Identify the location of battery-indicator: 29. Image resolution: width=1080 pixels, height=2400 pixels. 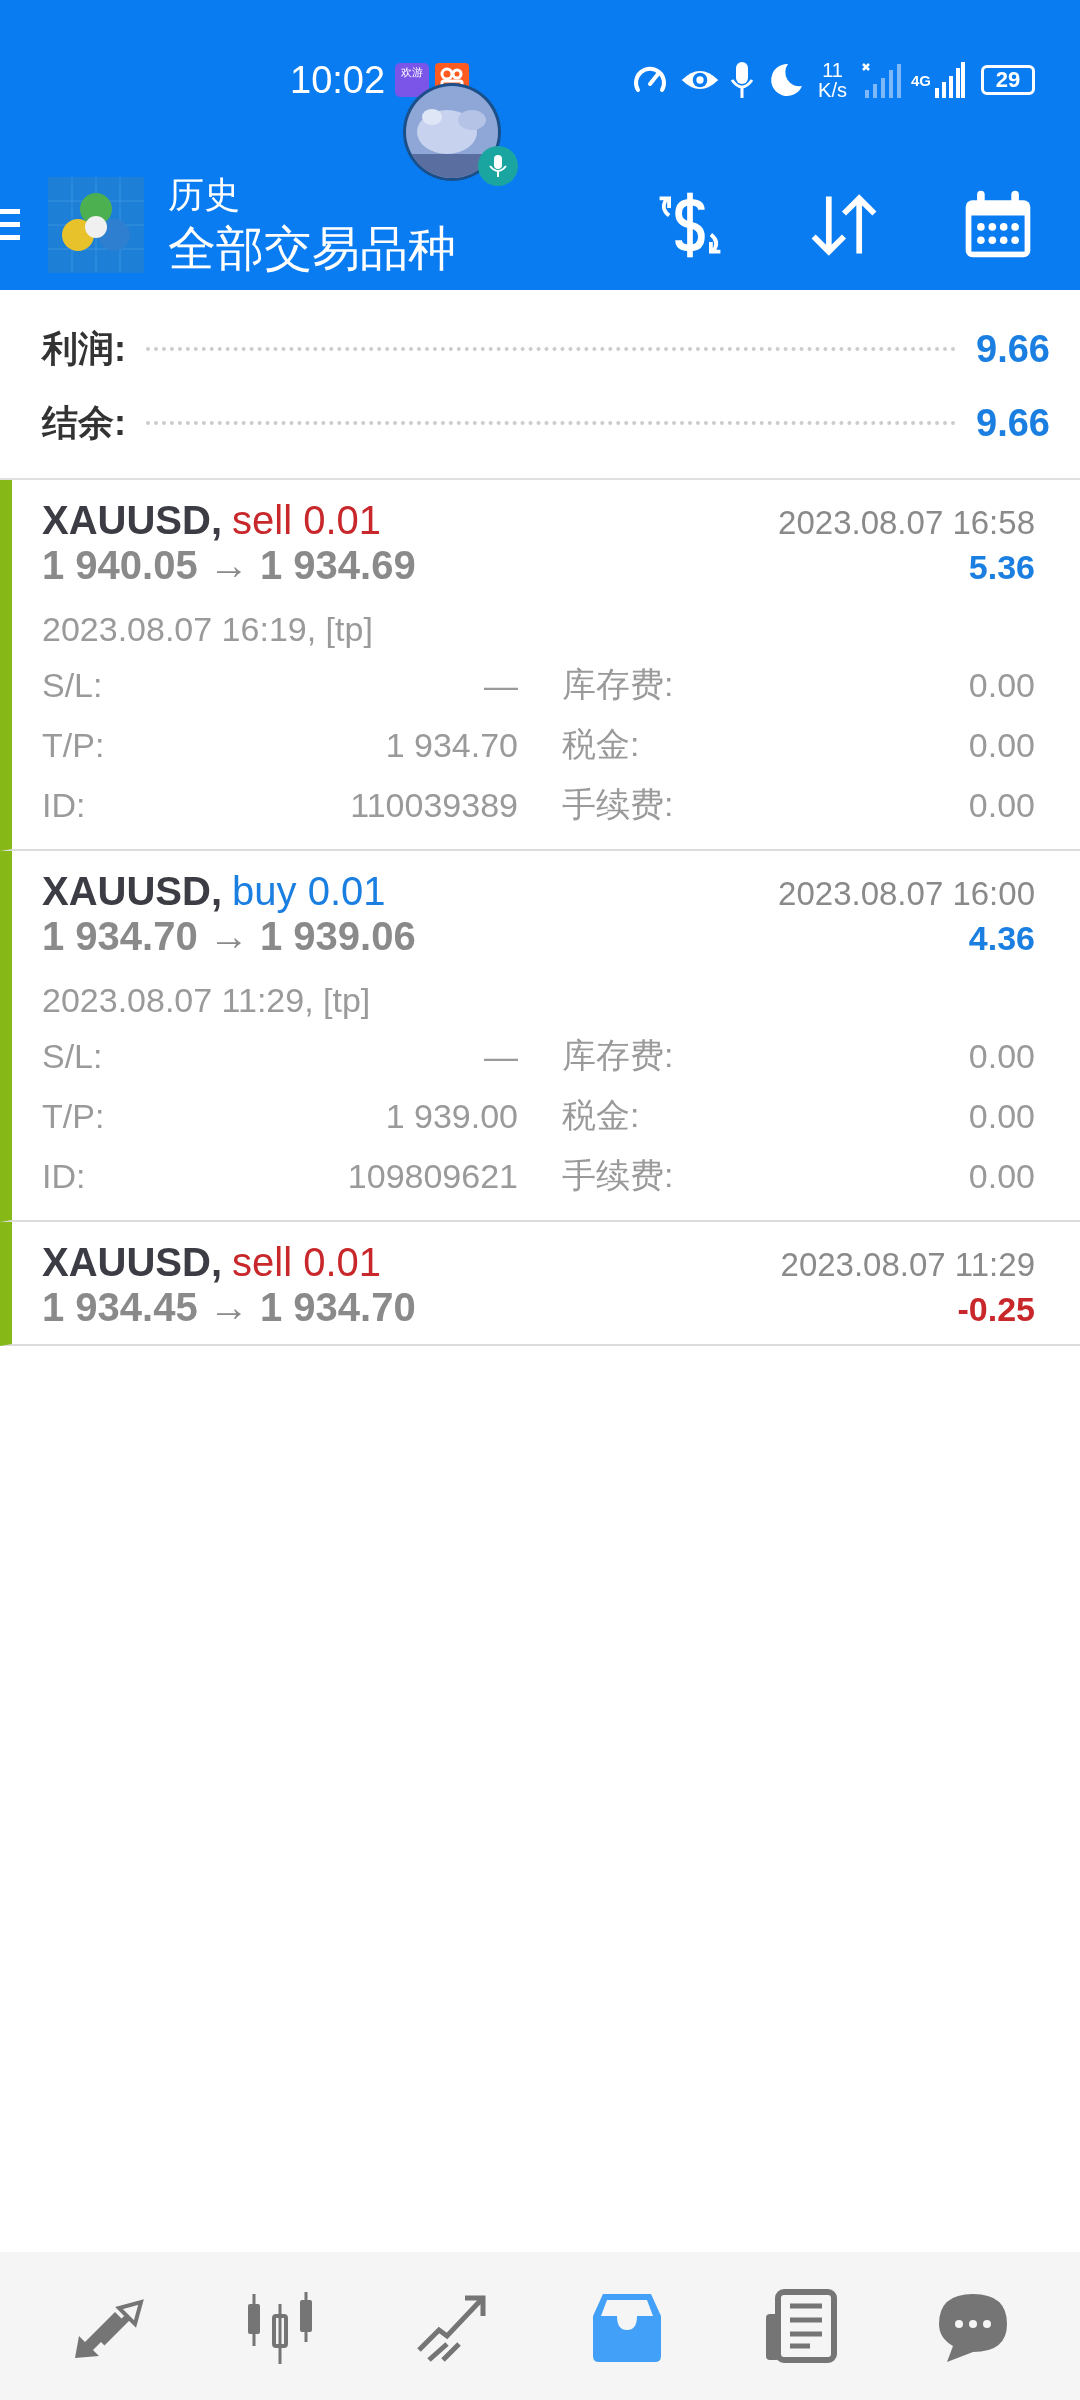
(1008, 80).